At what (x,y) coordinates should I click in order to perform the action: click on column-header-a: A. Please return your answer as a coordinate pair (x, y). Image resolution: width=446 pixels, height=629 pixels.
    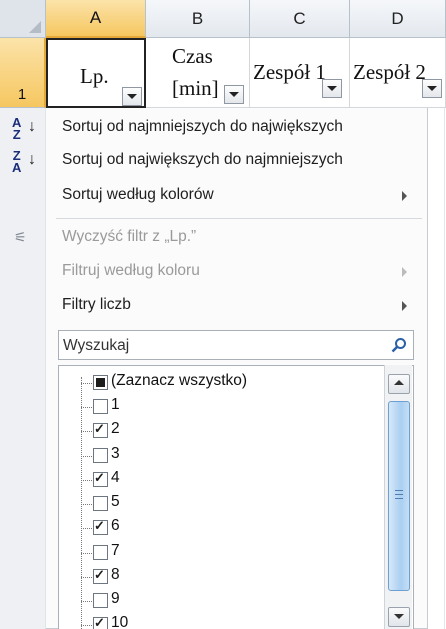
    Looking at the image, I should click on (96, 19).